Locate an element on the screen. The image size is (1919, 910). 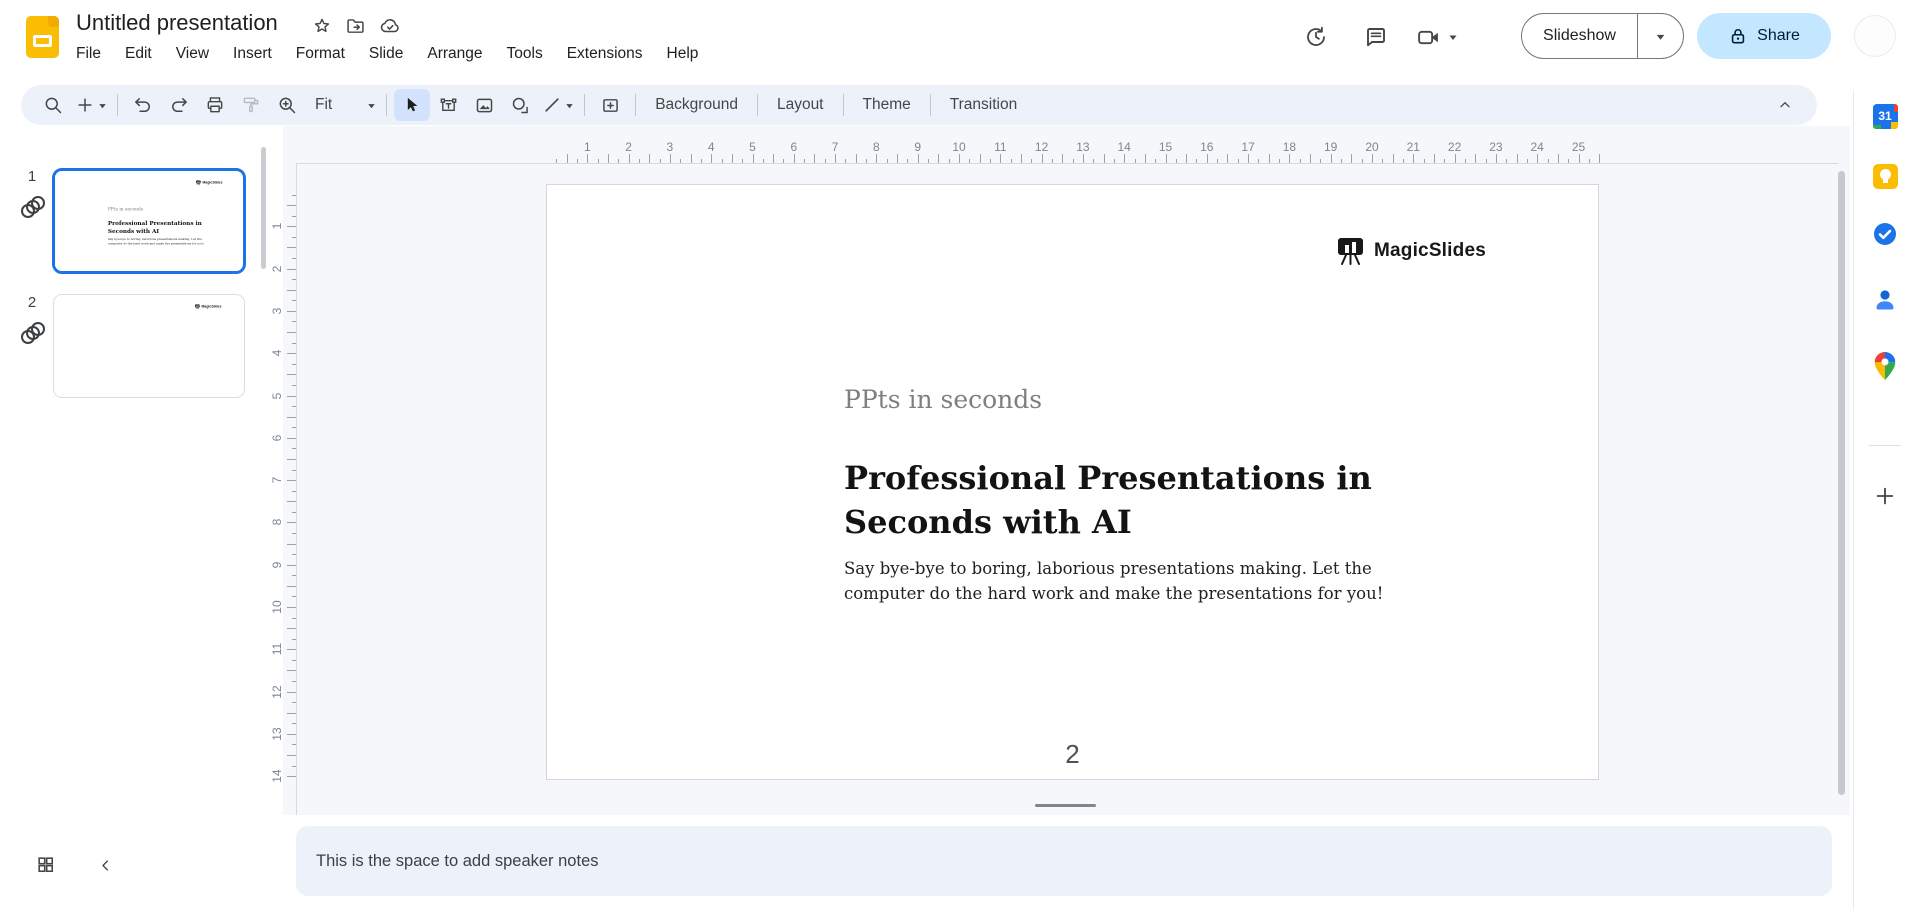
paint-format-button is located at coordinates (251, 105).